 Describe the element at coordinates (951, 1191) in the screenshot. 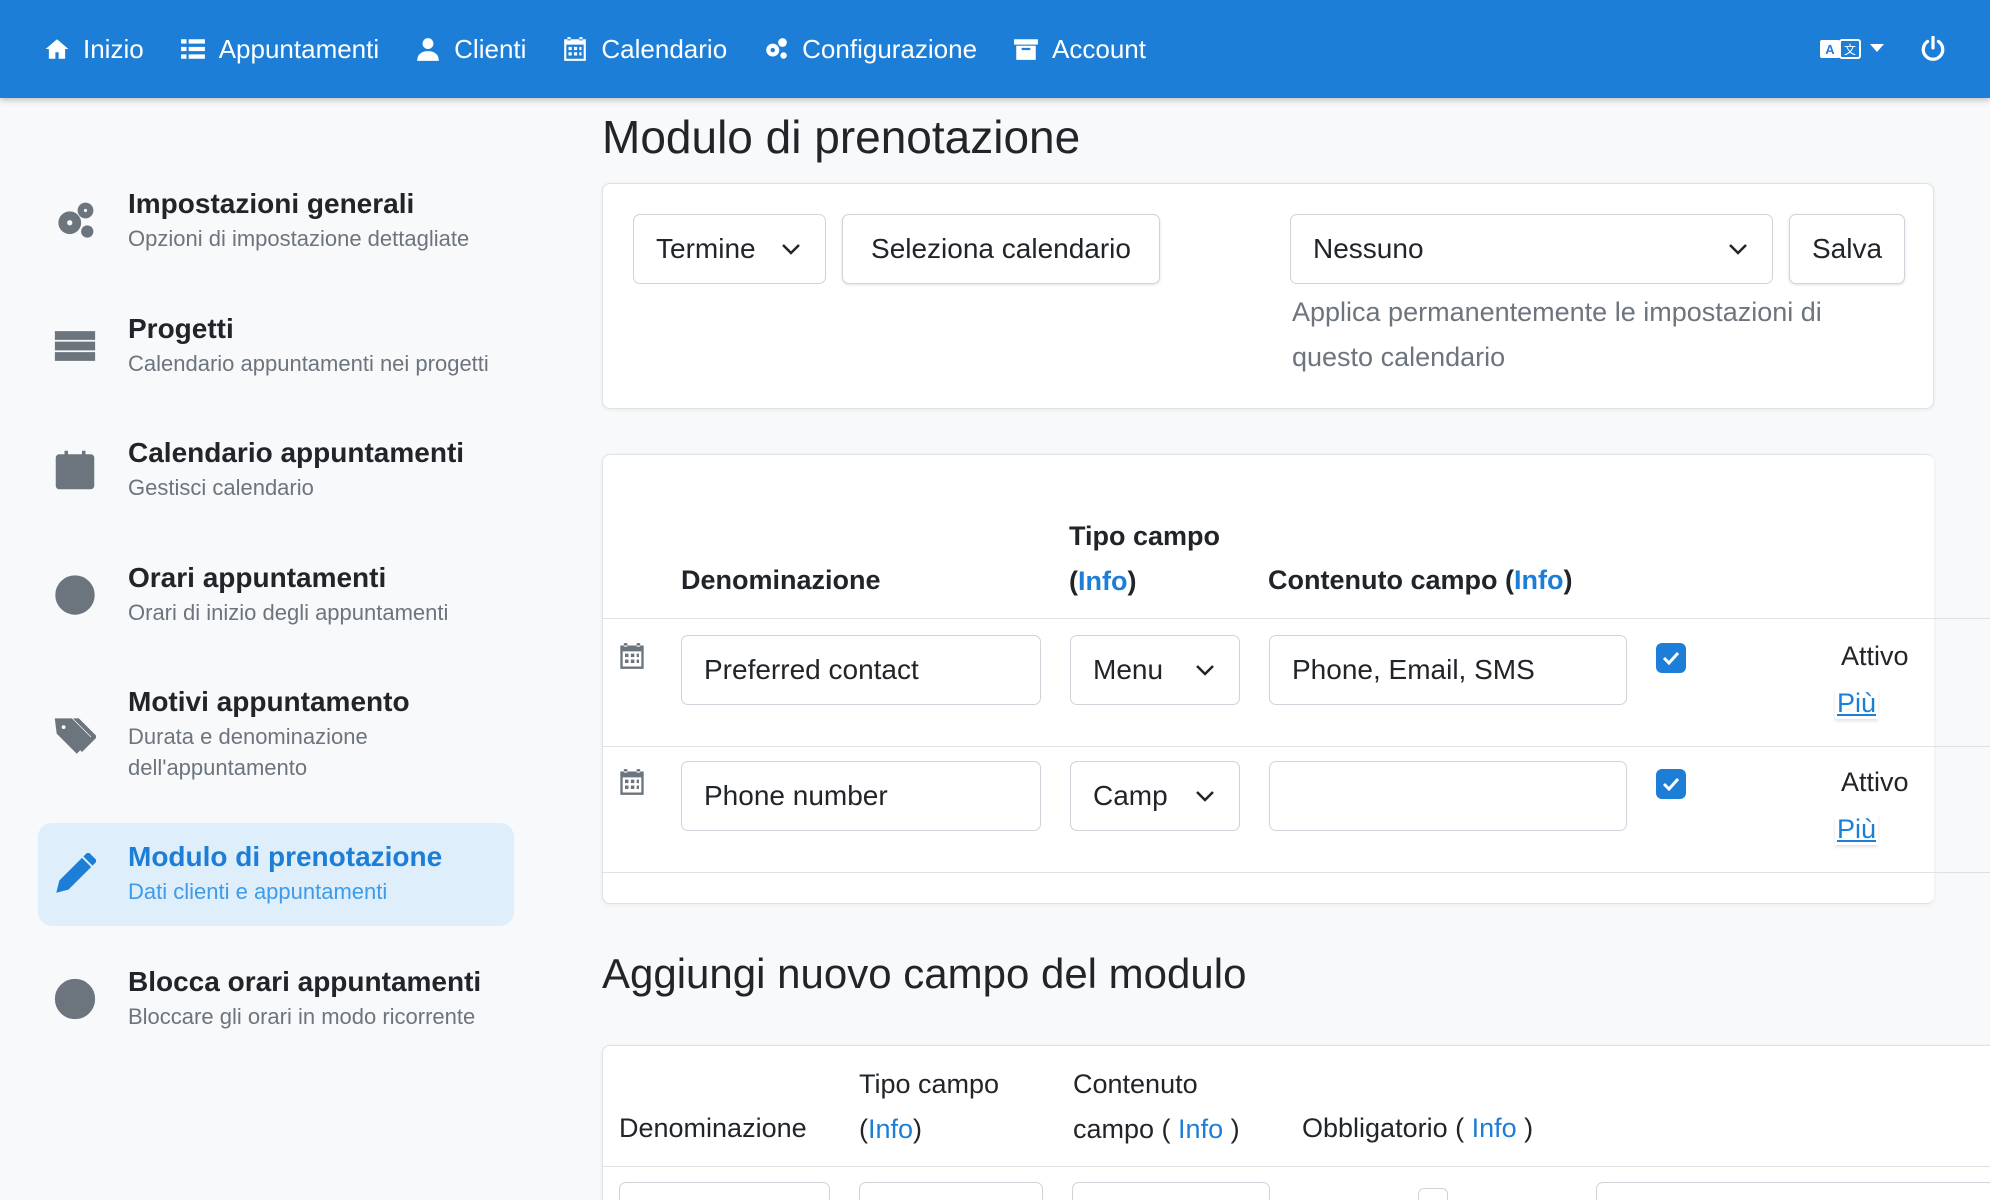

I see `new-field-type-select` at that location.